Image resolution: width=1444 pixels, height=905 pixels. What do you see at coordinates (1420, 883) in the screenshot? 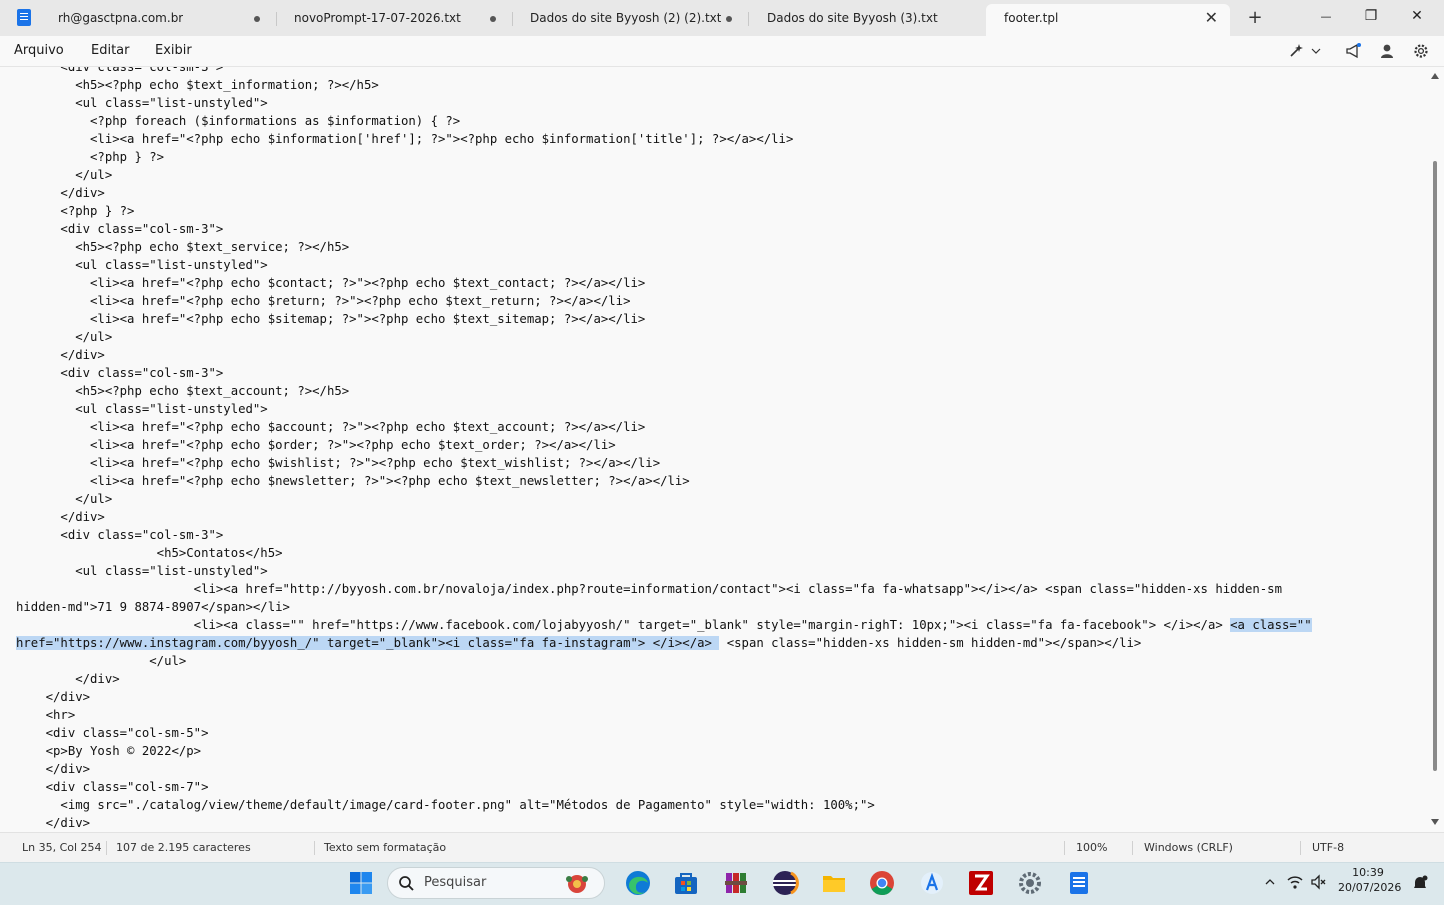
I see `notification-icon` at bounding box center [1420, 883].